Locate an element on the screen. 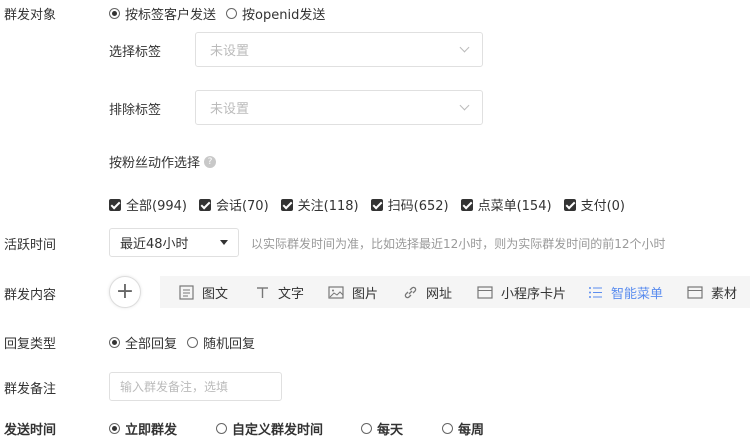 This screenshot has height=437, width=750. tool-article: 图文 is located at coordinates (203, 292).